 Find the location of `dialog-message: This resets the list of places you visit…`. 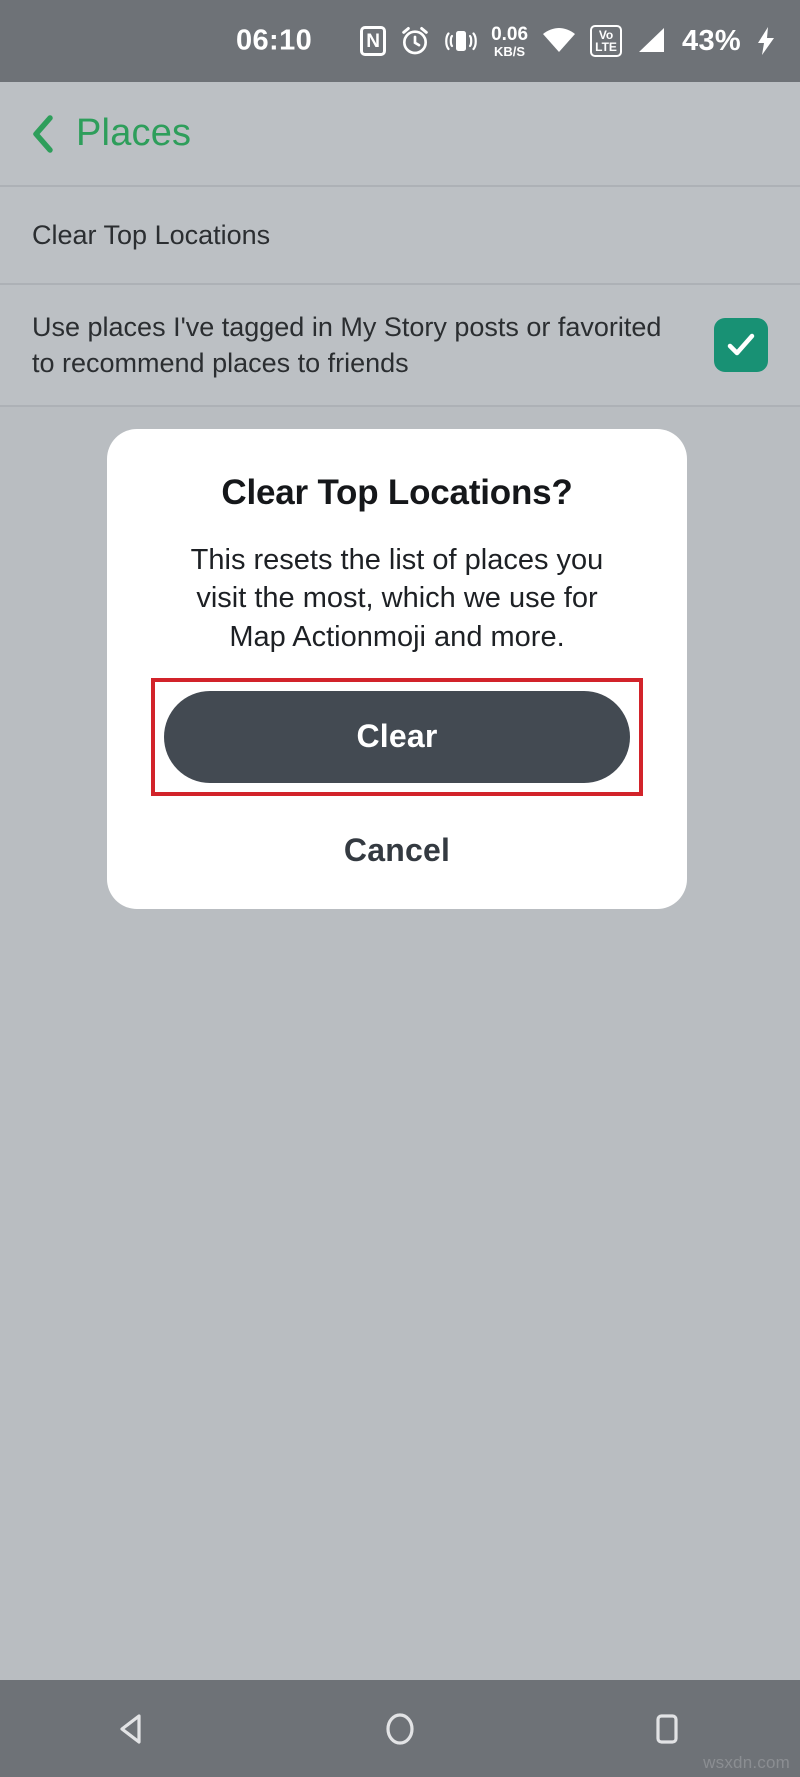

dialog-message: This resets the list of places you visit… is located at coordinates (397, 598).